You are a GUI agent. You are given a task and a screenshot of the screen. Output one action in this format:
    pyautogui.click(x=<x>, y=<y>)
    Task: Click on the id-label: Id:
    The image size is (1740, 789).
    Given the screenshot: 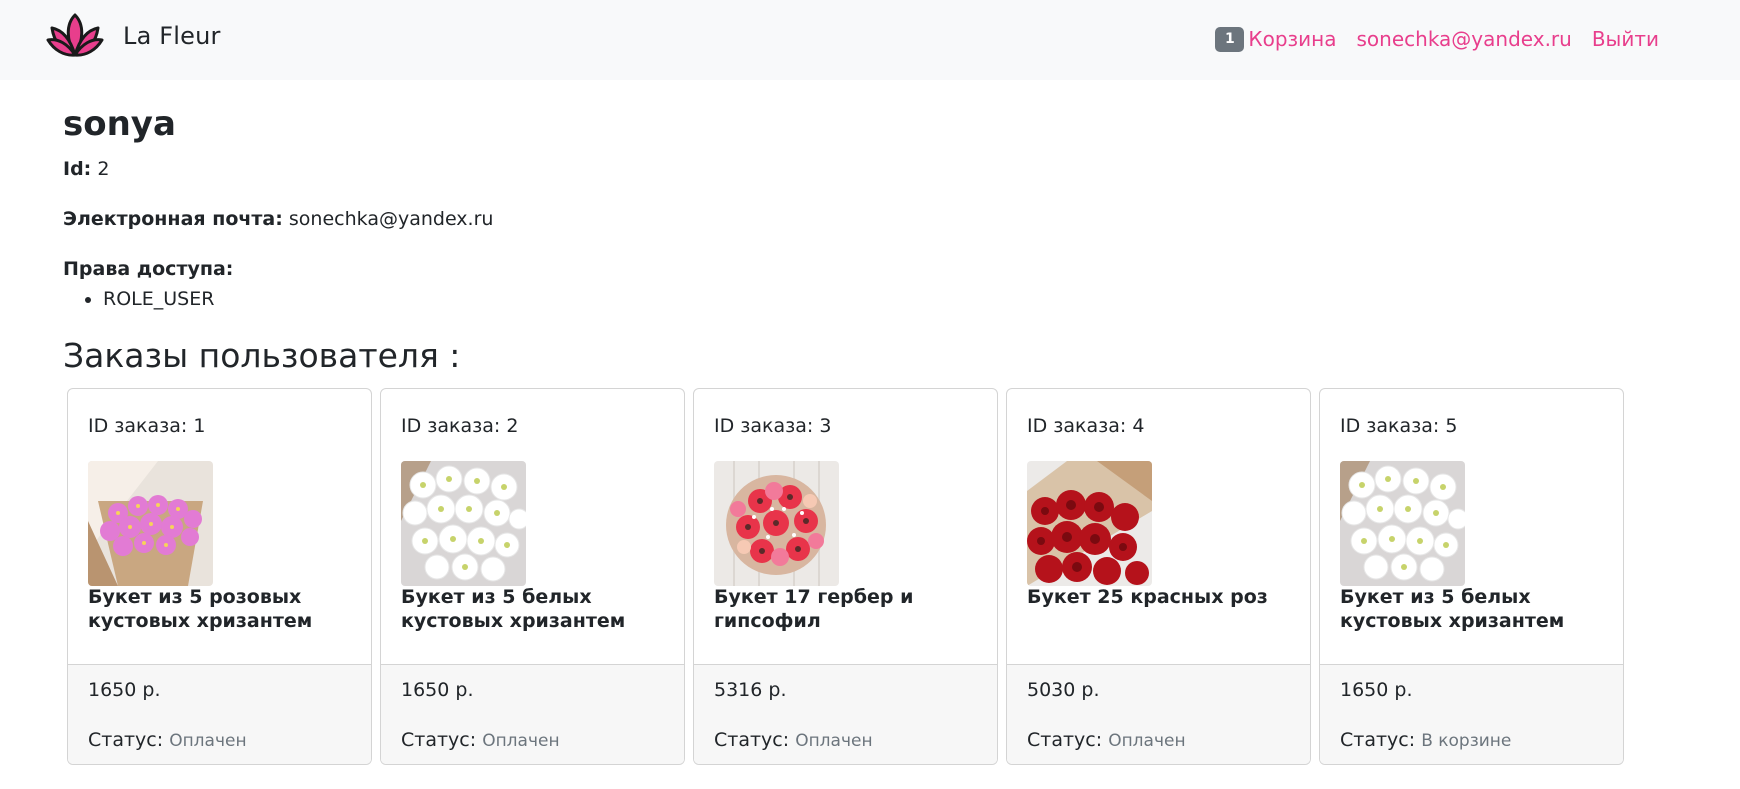 What is the action you would take?
    pyautogui.click(x=77, y=169)
    